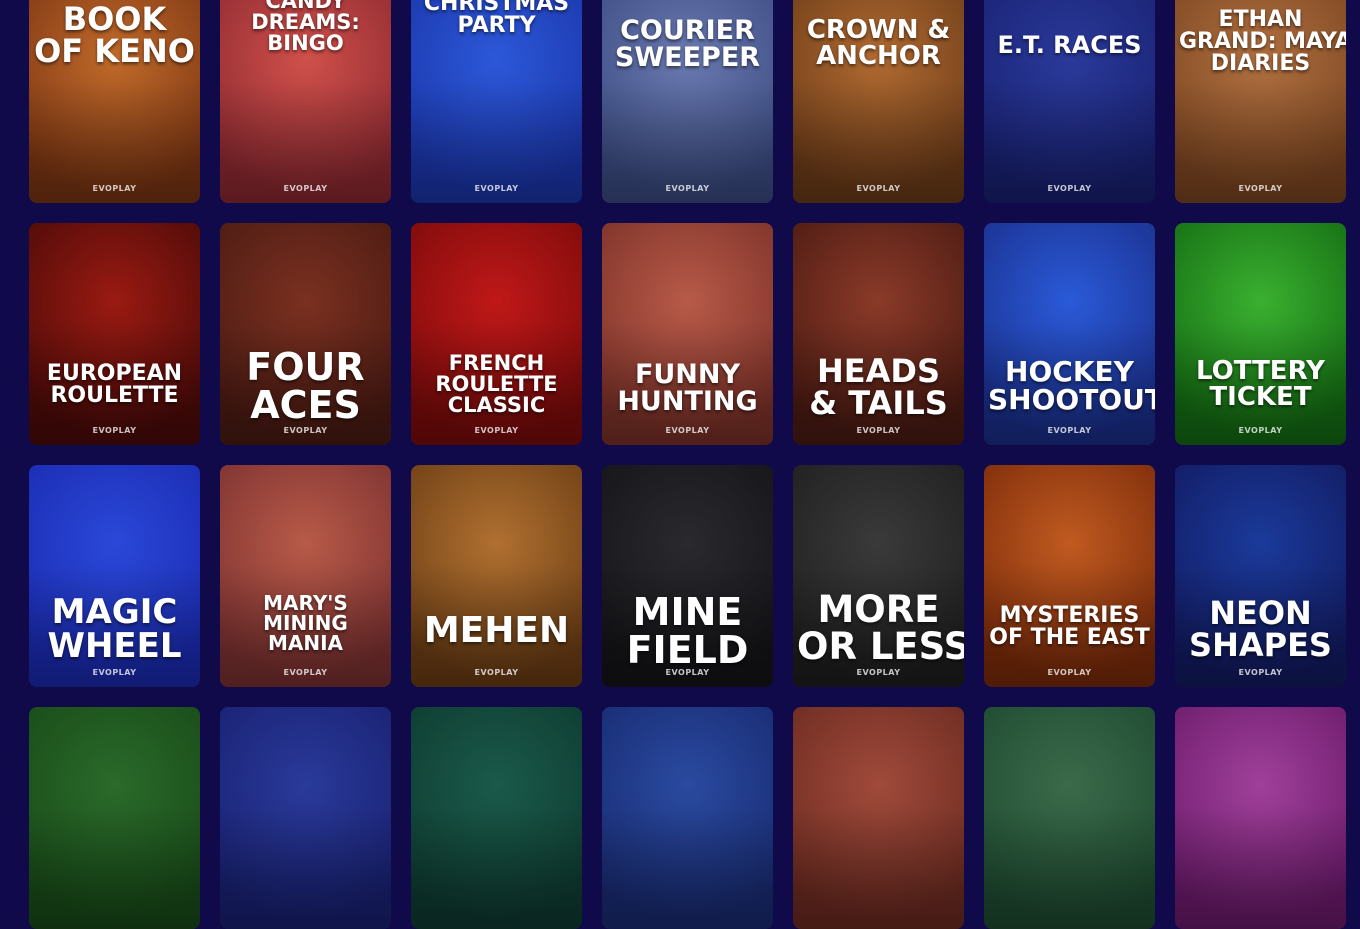 This screenshot has width=1360, height=929. Describe the element at coordinates (305, 643) in the screenshot. I see `game-title-line: MANIA` at that location.